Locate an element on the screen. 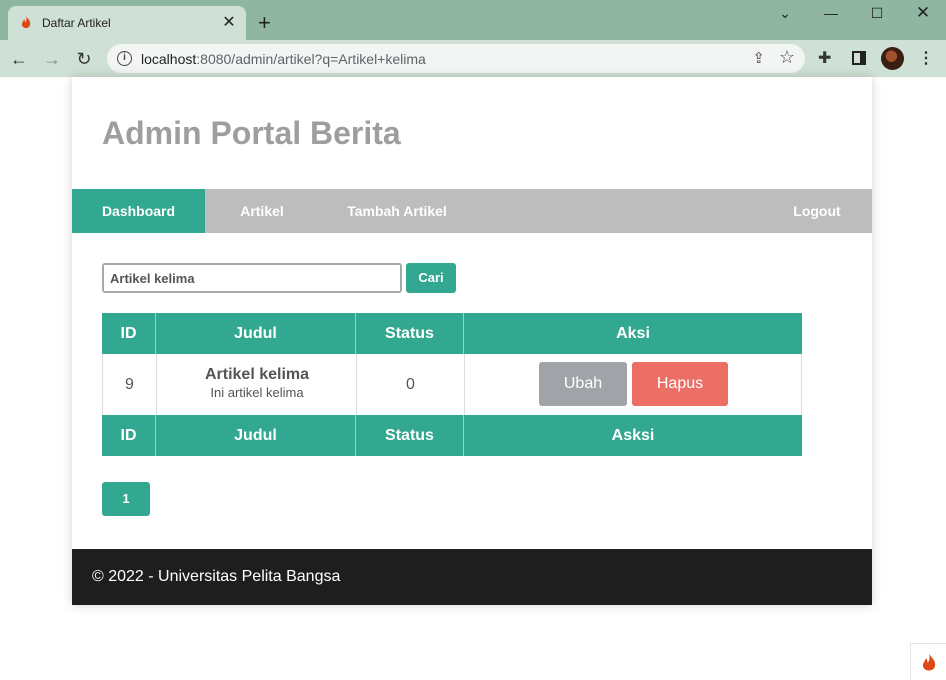  article-title: Artikel kelima is located at coordinates (257, 374).